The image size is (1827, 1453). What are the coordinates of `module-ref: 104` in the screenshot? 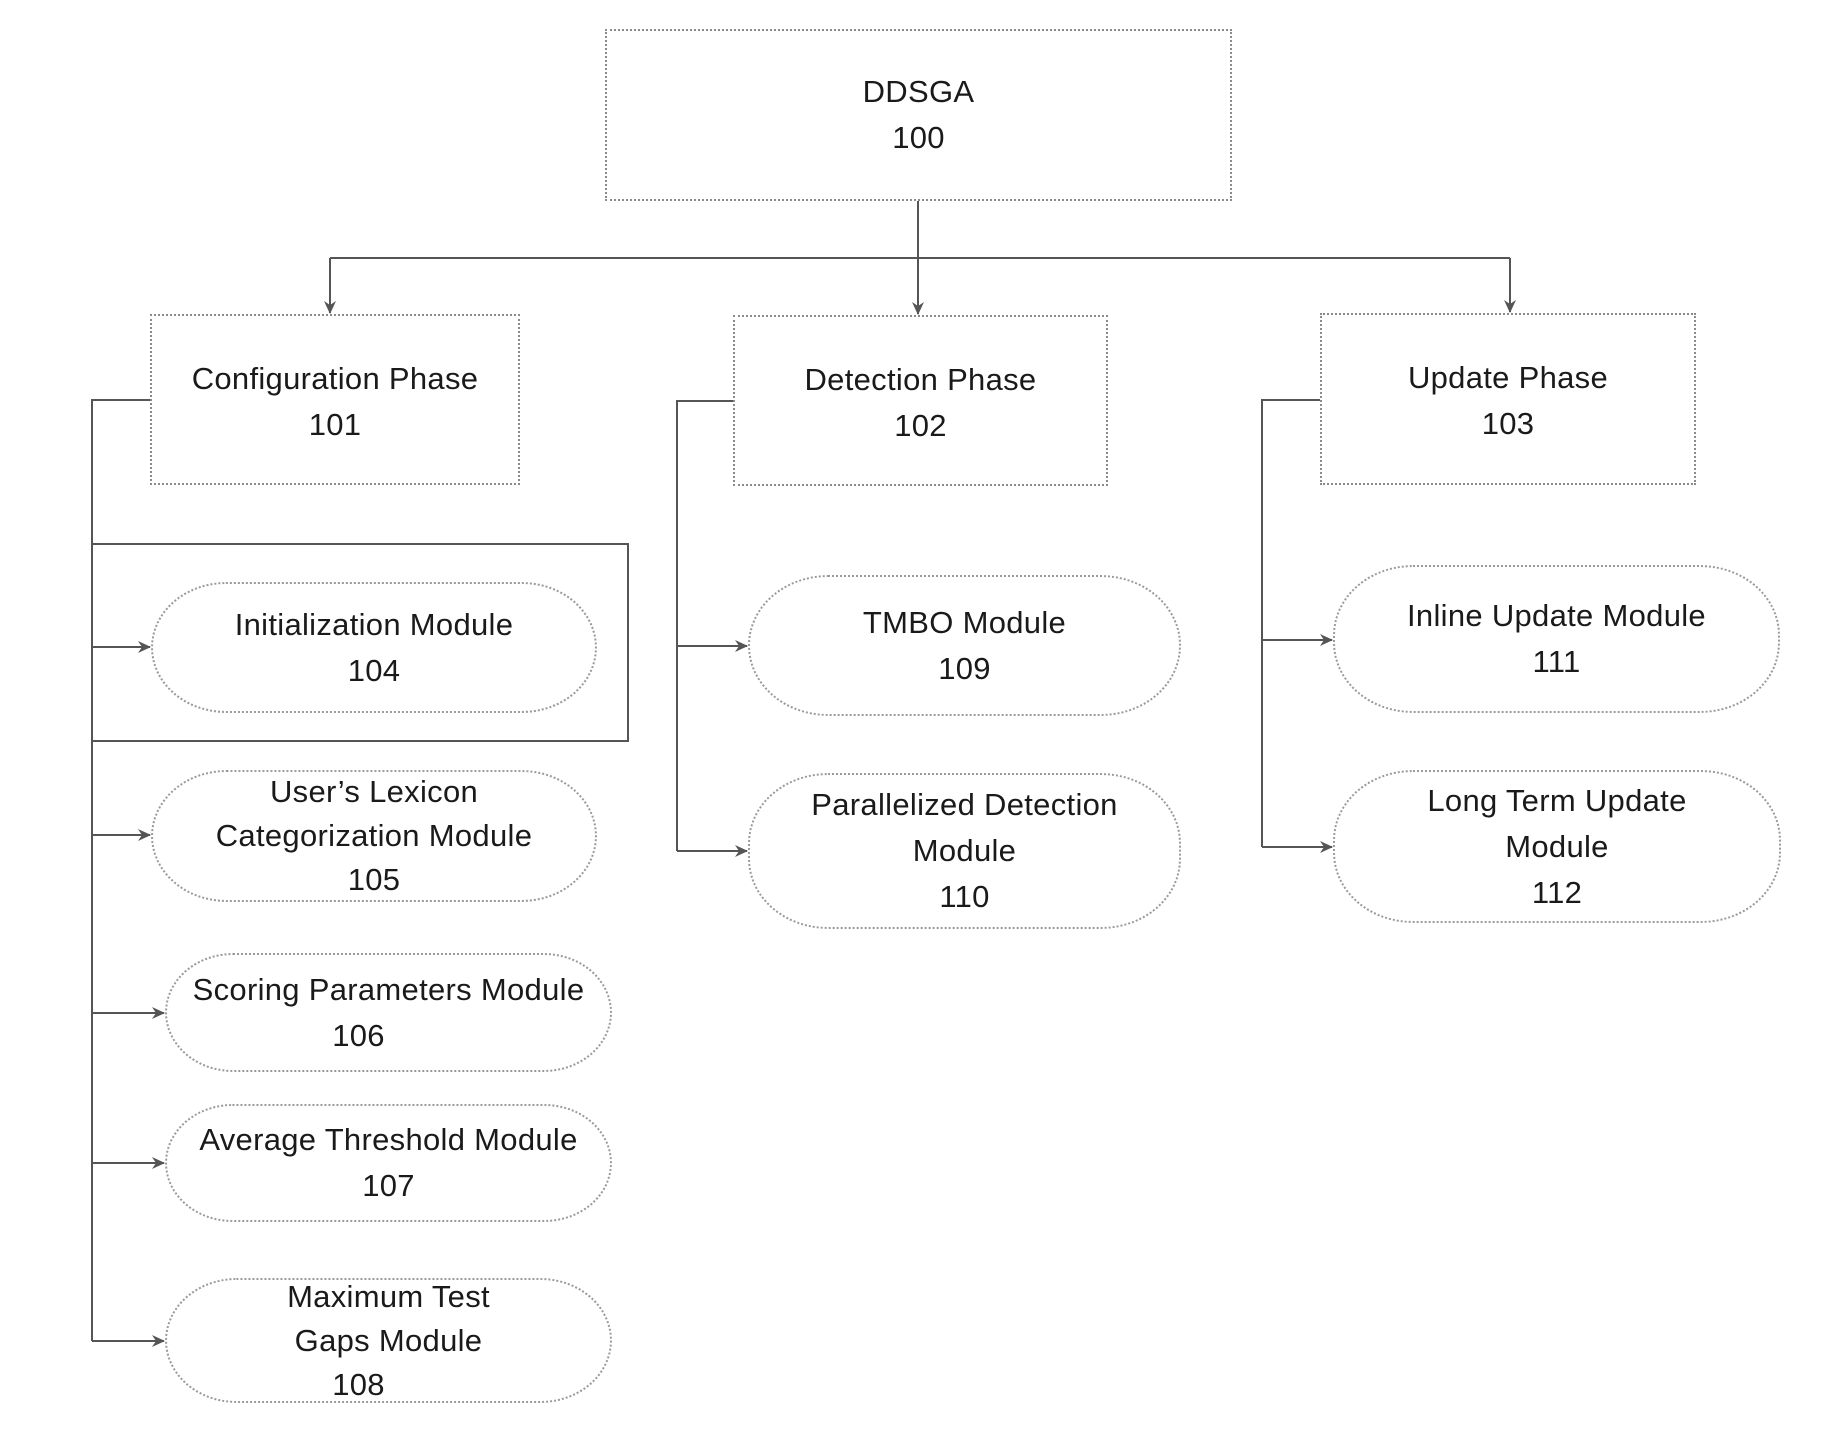 It's located at (374, 670).